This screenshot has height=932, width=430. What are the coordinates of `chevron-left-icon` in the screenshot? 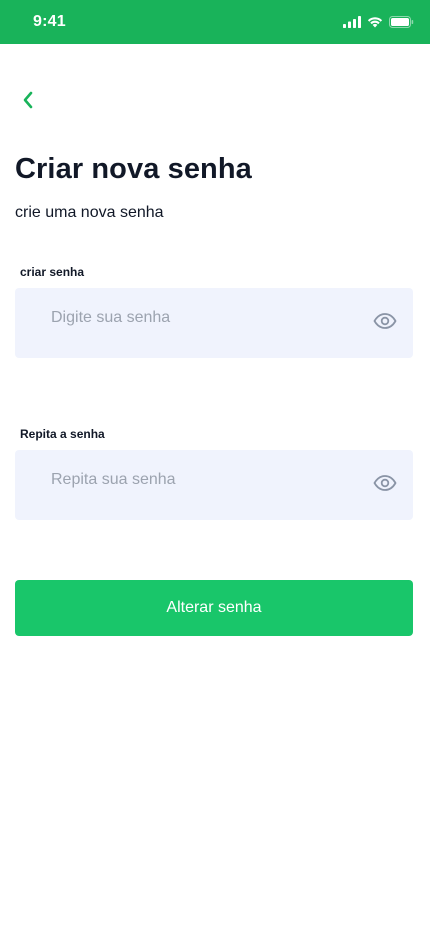 It's located at (28, 102).